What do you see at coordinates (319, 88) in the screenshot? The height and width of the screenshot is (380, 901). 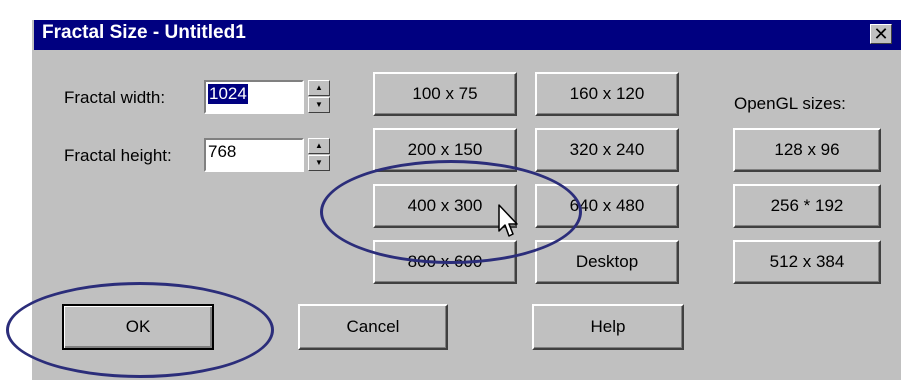 I see `width-spinner-up-icon: ▲` at bounding box center [319, 88].